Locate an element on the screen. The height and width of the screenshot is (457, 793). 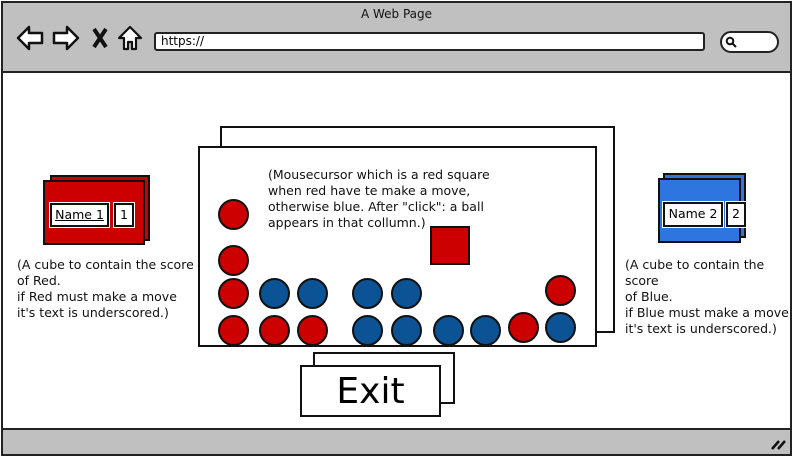
red-player-name: Name 1 is located at coordinates (79, 215).